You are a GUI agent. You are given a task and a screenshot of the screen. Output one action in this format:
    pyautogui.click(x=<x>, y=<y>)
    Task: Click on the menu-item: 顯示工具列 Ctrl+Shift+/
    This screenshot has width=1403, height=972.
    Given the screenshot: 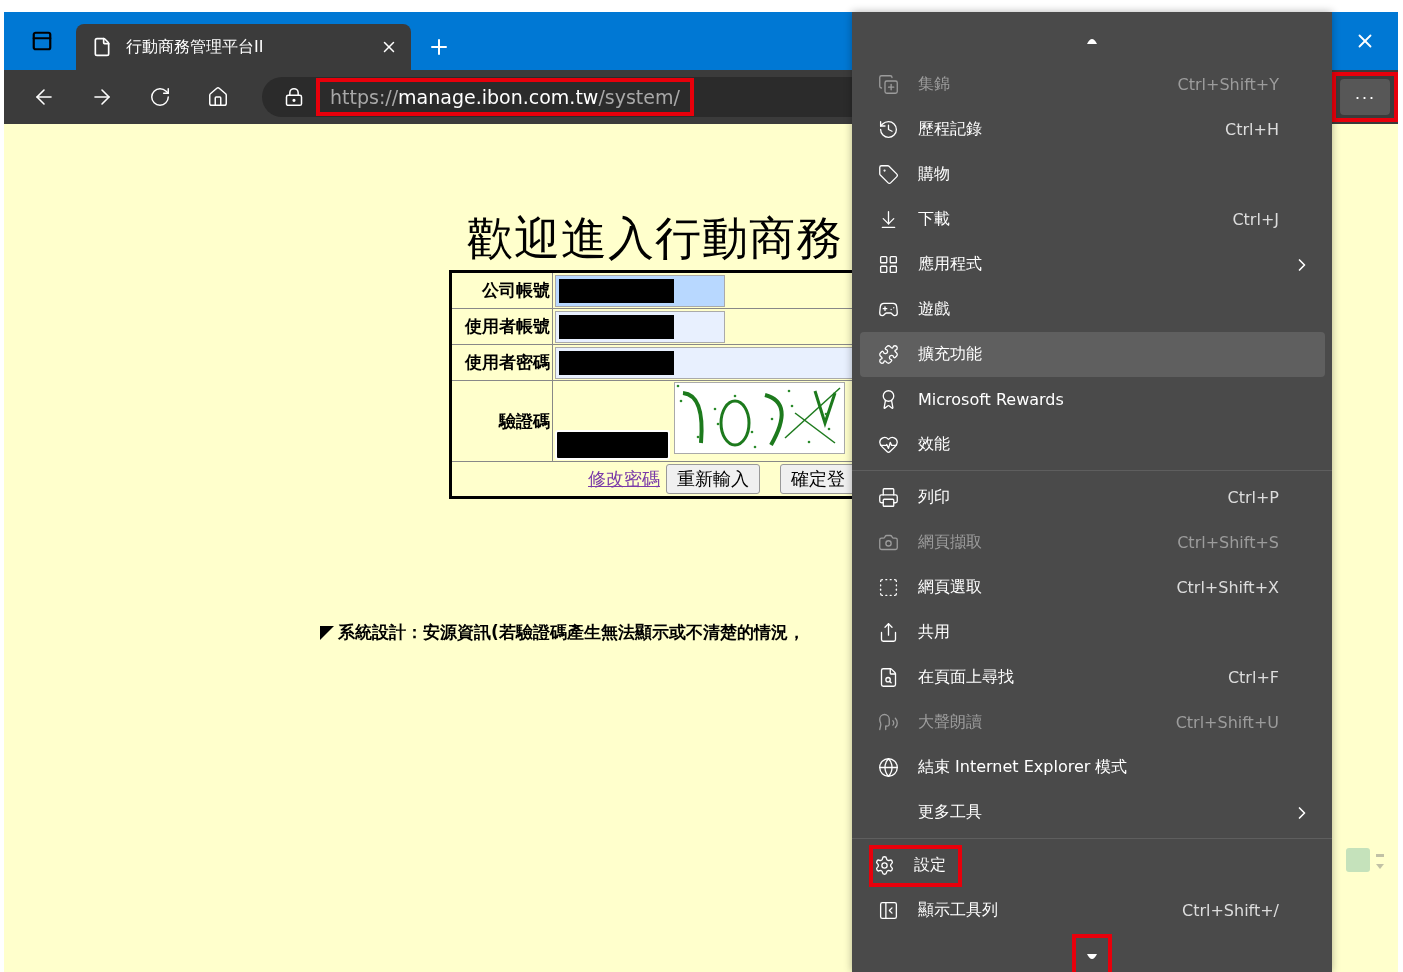 What is the action you would take?
    pyautogui.click(x=1092, y=910)
    